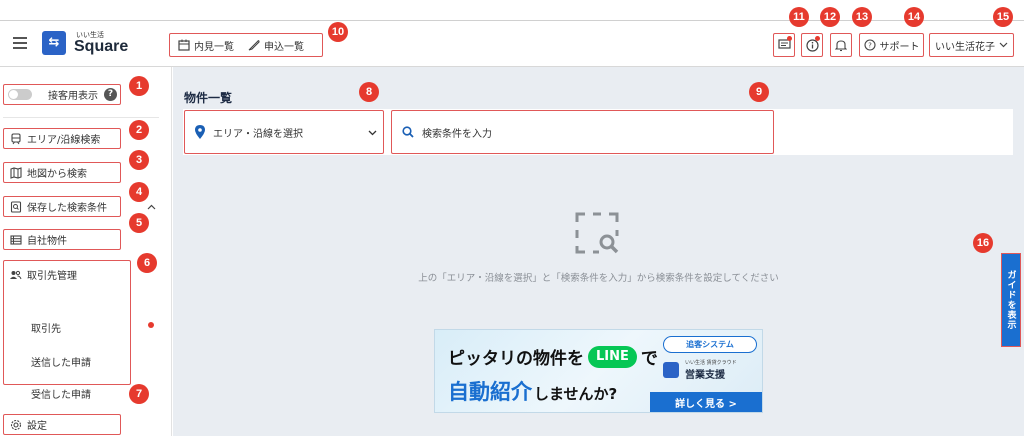 Image resolution: width=1024 pixels, height=436 pixels. What do you see at coordinates (16, 239) in the screenshot?
I see `list-icon` at bounding box center [16, 239].